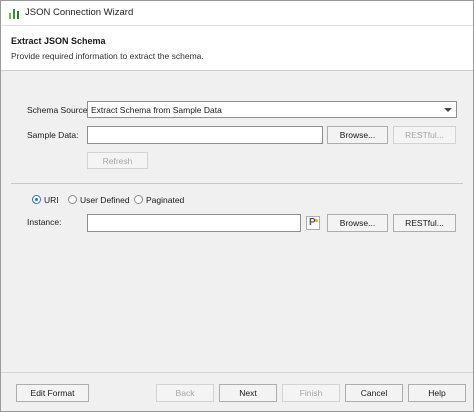 This screenshot has height=412, width=474. Describe the element at coordinates (79, 12) in the screenshot. I see `window-title: JSON Connection Wizard` at that location.